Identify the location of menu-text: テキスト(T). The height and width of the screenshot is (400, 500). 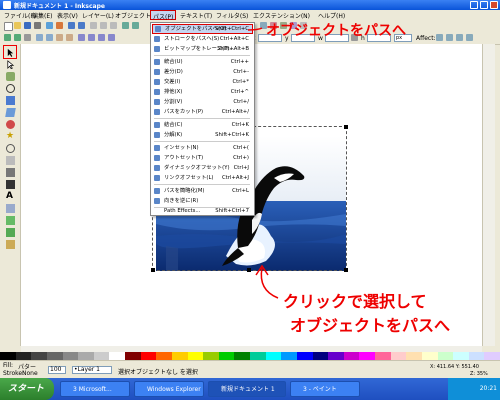
(196, 15).